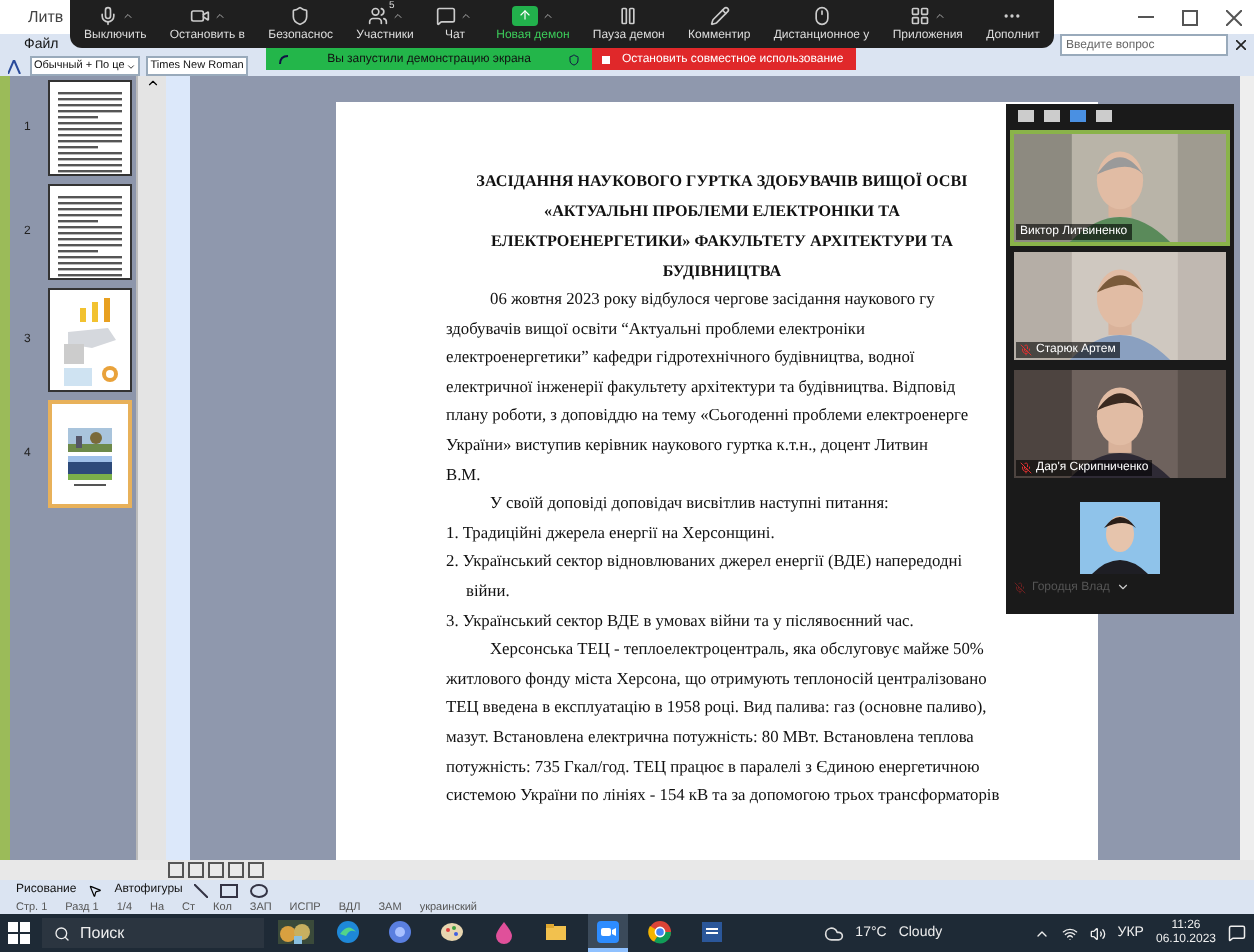  I want to click on chat-bubble-icon, so click(446, 15).